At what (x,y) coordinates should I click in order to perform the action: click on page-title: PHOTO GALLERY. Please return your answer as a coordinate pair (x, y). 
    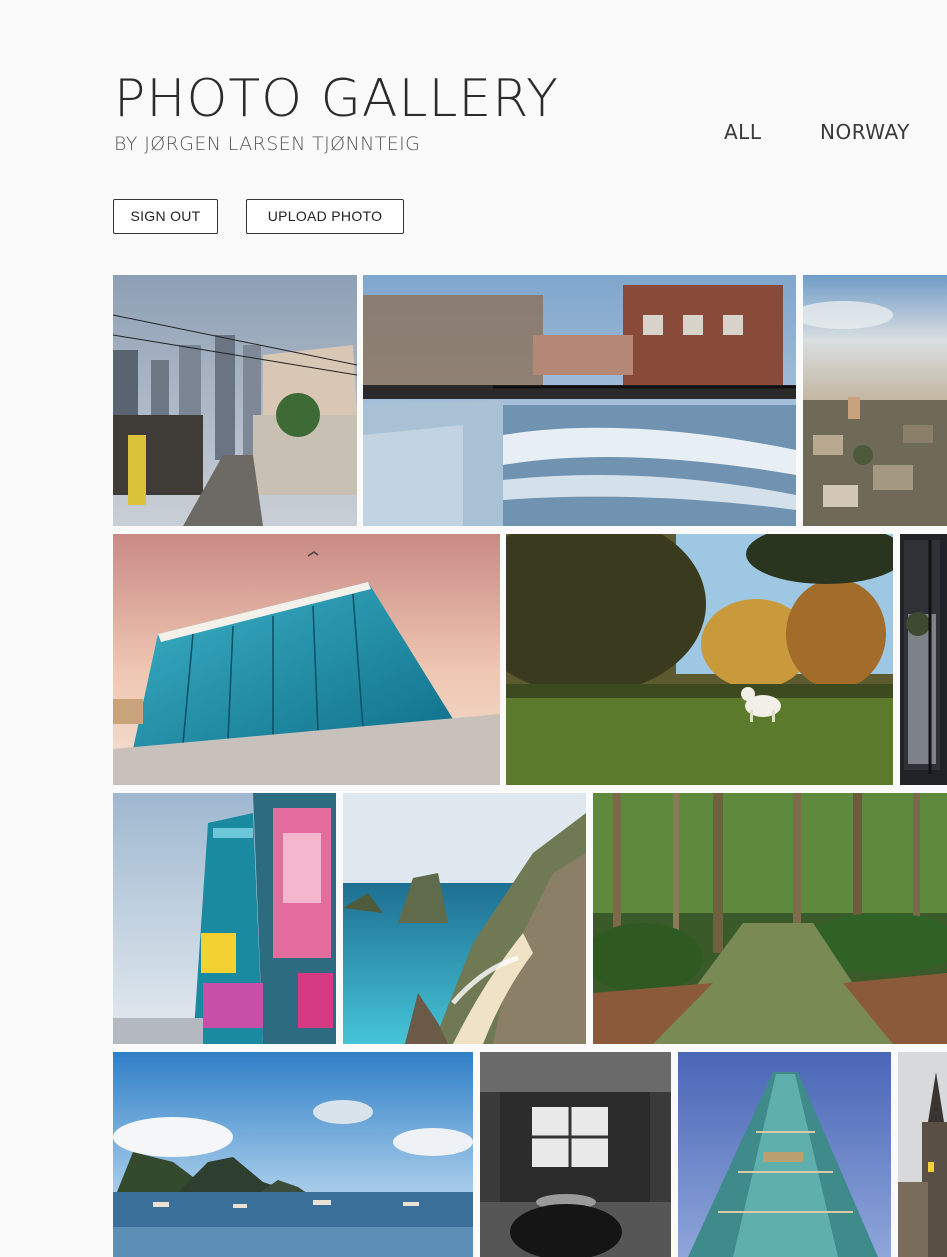
    Looking at the image, I should click on (336, 99).